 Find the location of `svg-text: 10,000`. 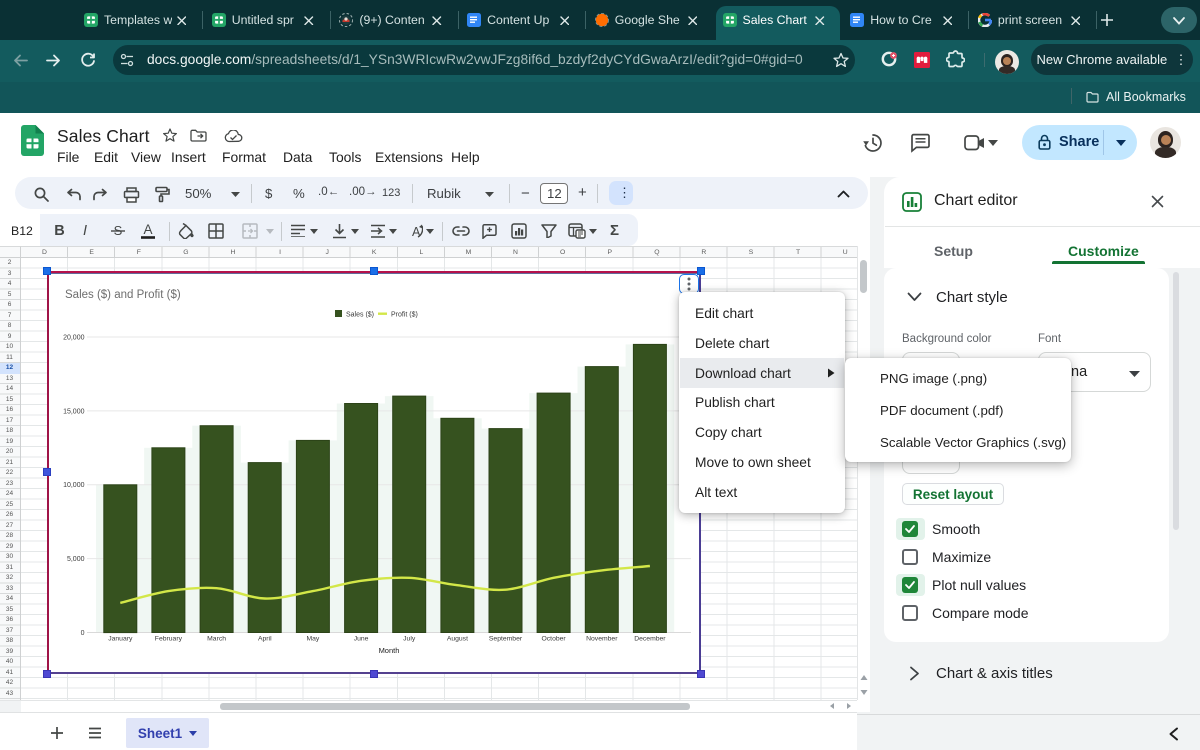

svg-text: 10,000 is located at coordinates (74, 485).